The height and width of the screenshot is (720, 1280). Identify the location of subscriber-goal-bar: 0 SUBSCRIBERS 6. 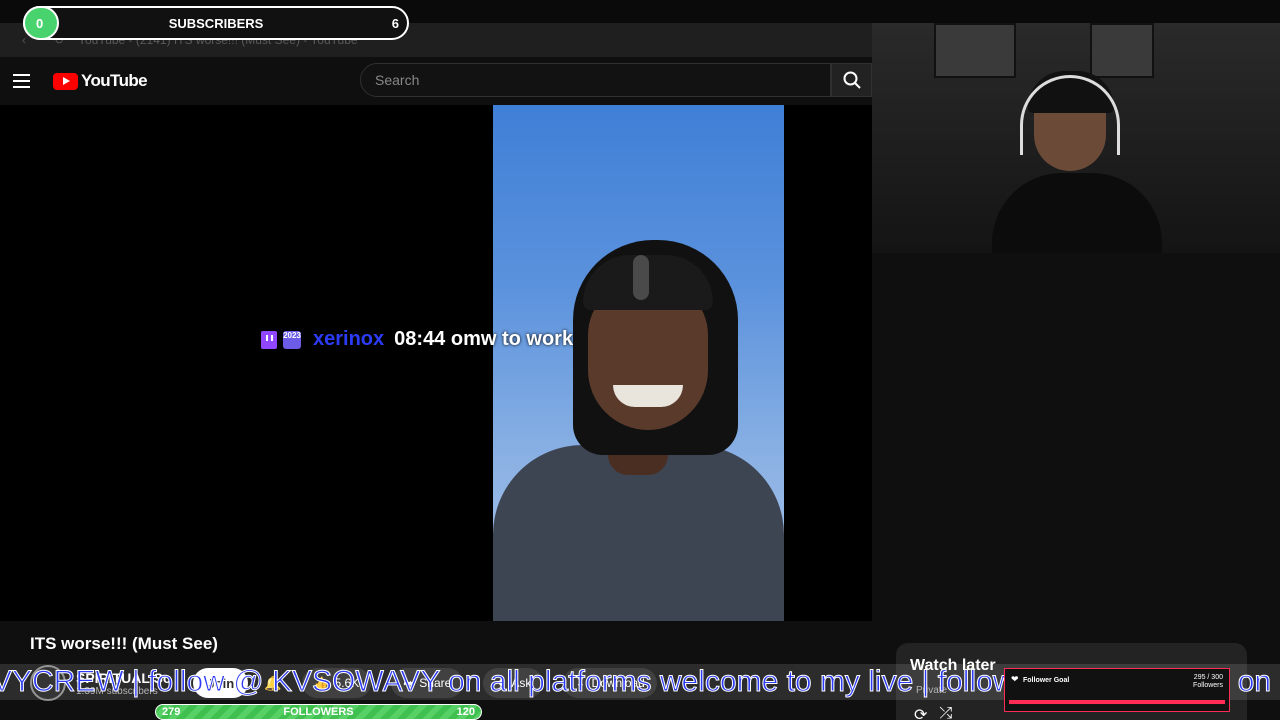
(216, 23).